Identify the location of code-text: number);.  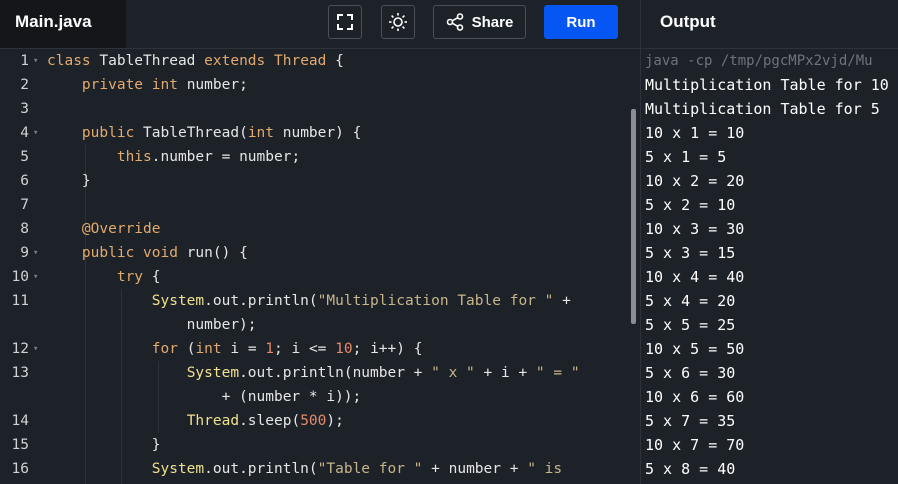
(152, 325).